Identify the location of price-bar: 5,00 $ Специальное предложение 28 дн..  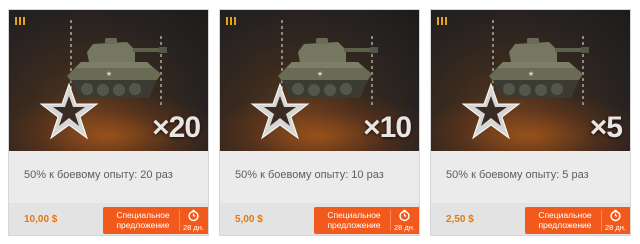
(319, 219).